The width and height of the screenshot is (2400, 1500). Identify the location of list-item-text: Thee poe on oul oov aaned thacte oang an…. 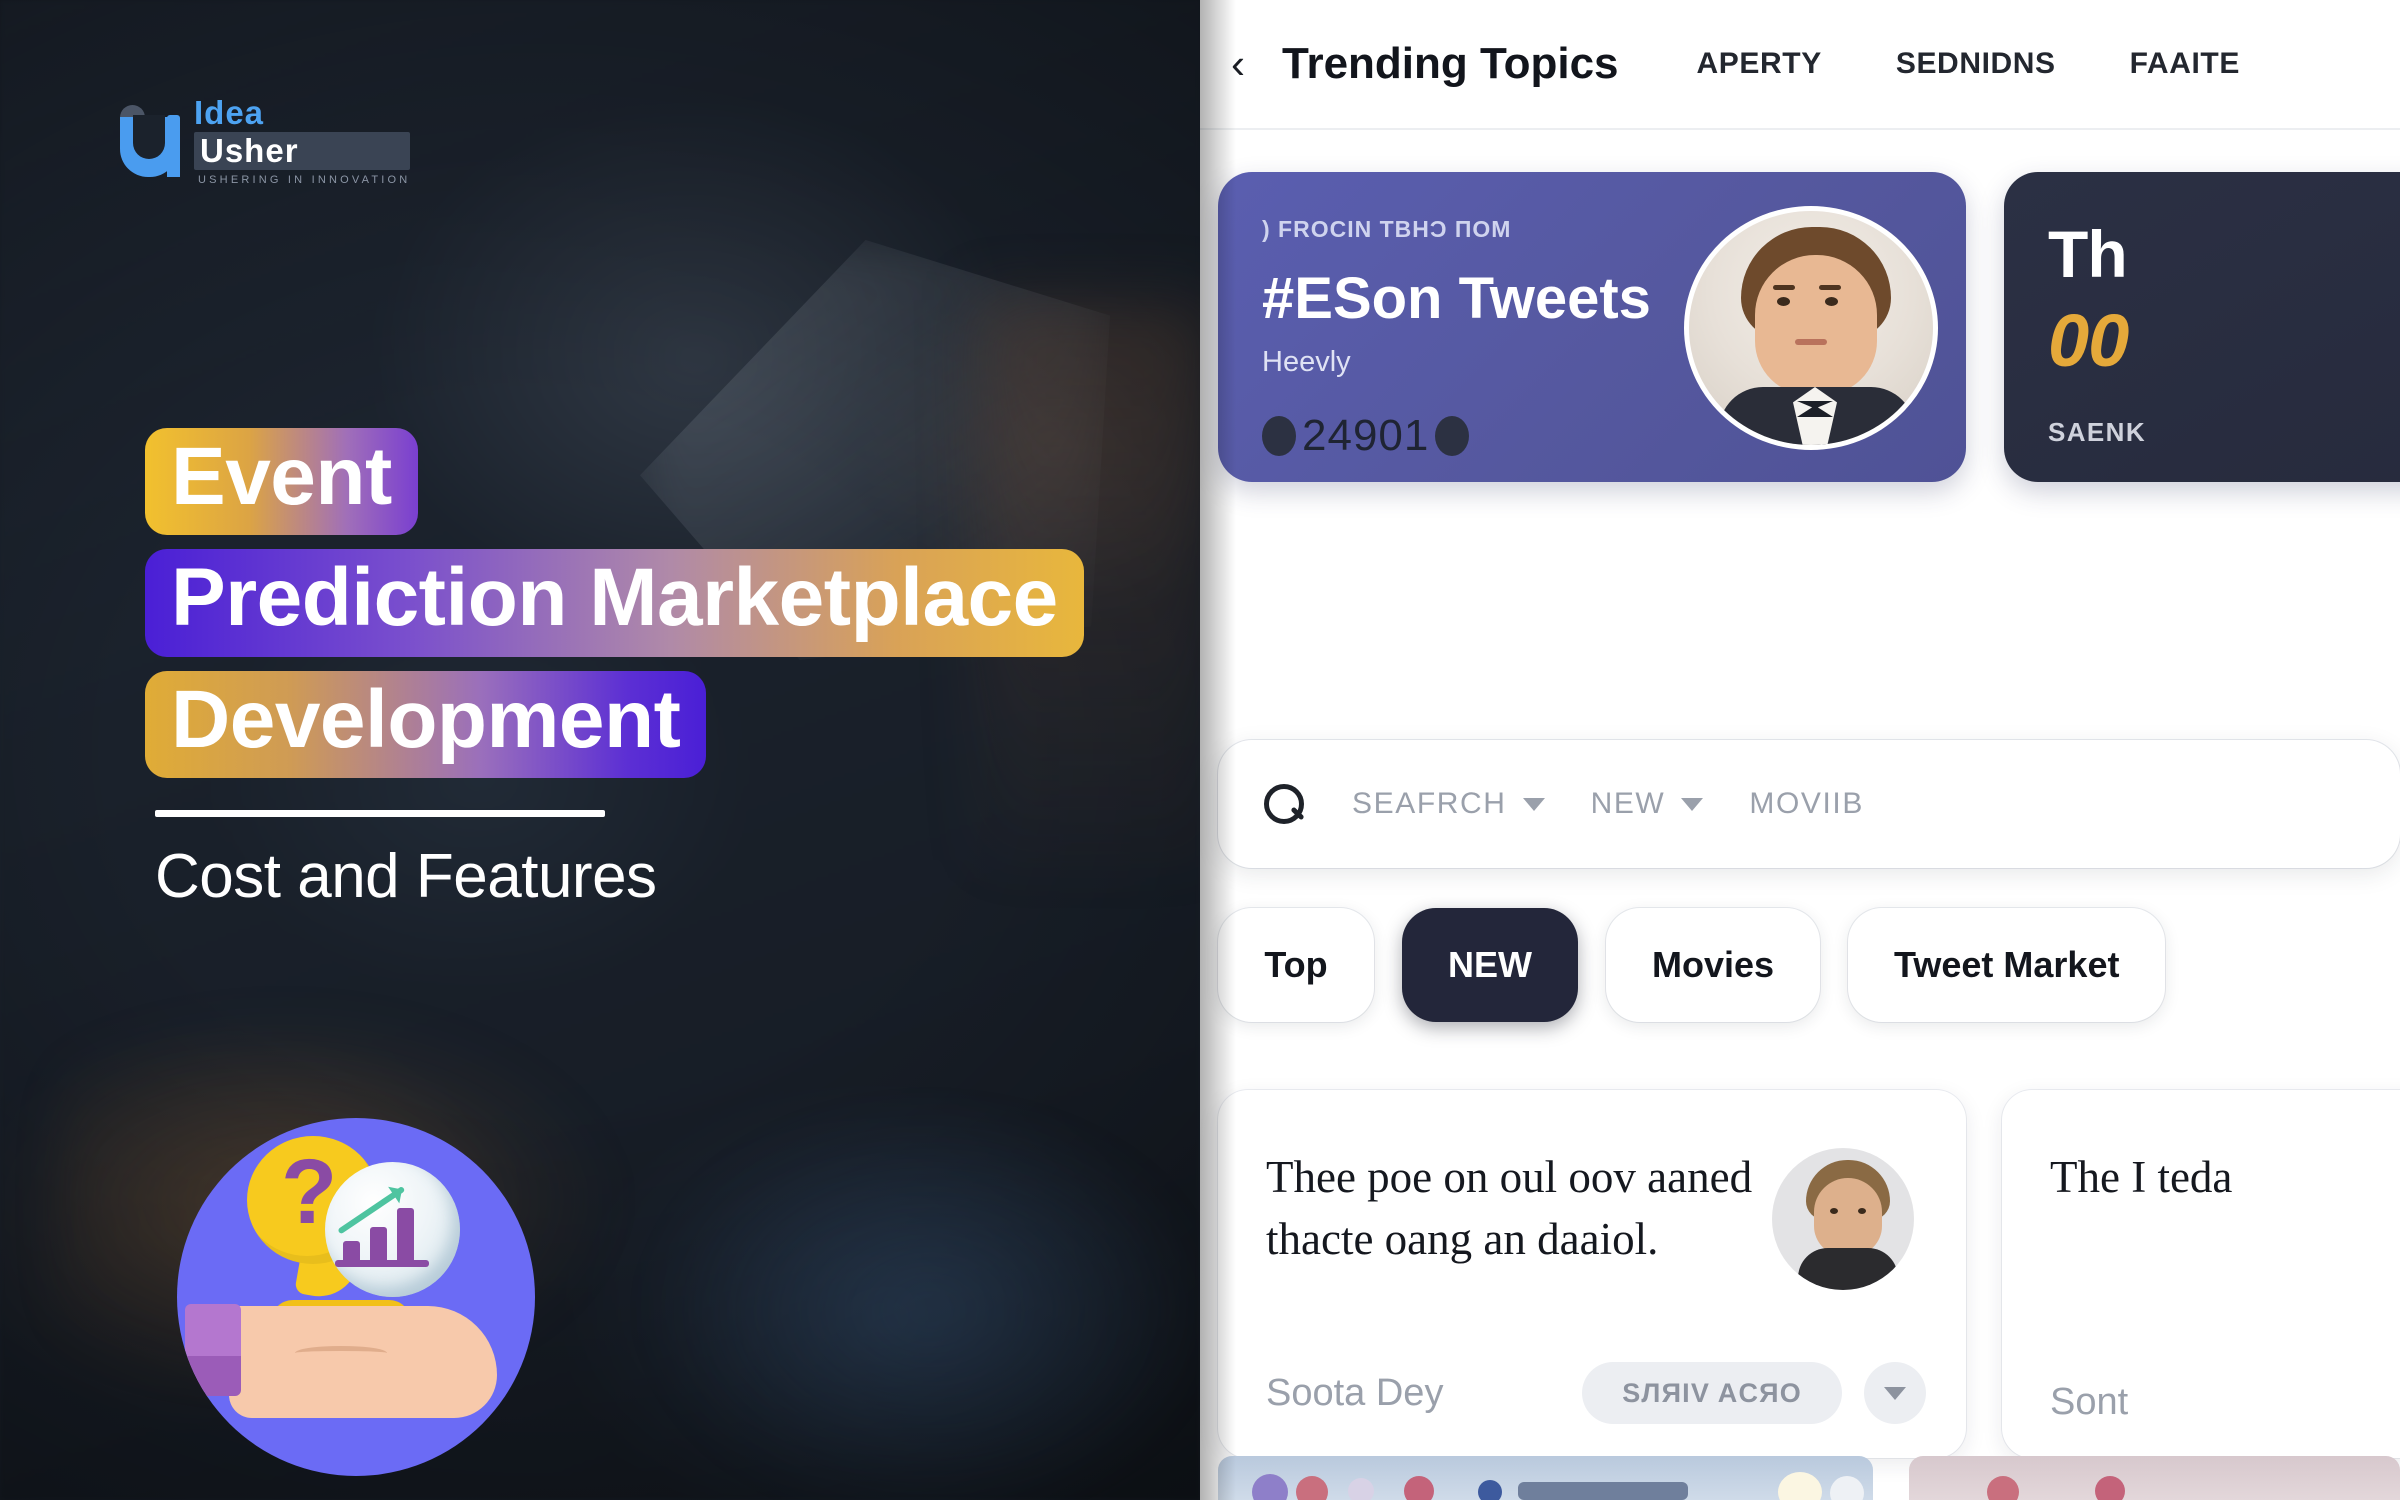
(1509, 1208).